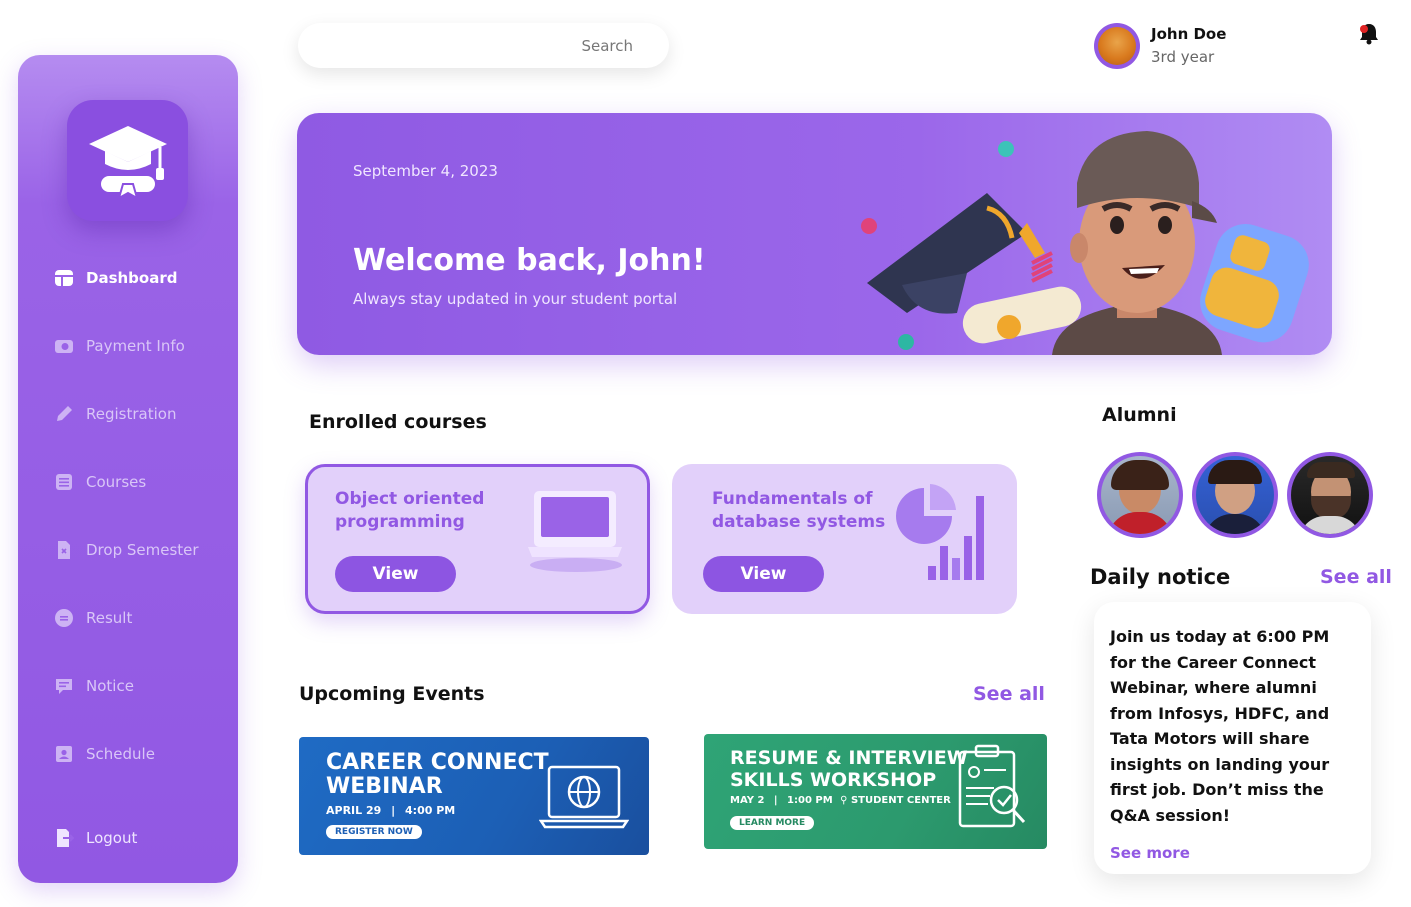 This screenshot has width=1411, height=907. What do you see at coordinates (1009, 694) in the screenshot?
I see `events-see-all-link: See all` at bounding box center [1009, 694].